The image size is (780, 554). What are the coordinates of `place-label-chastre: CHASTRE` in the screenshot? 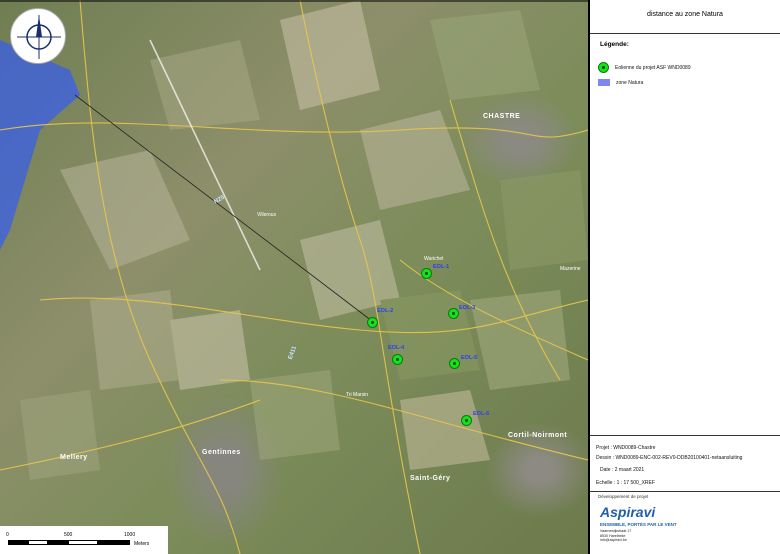 It's located at (502, 116).